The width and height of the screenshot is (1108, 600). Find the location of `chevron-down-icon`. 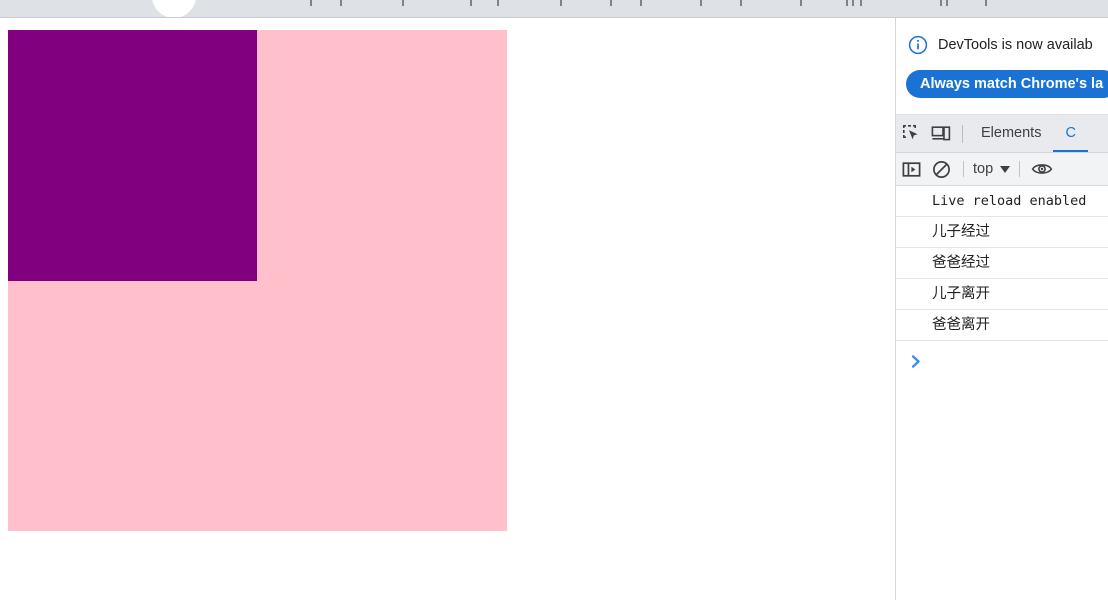

chevron-down-icon is located at coordinates (1005, 169).